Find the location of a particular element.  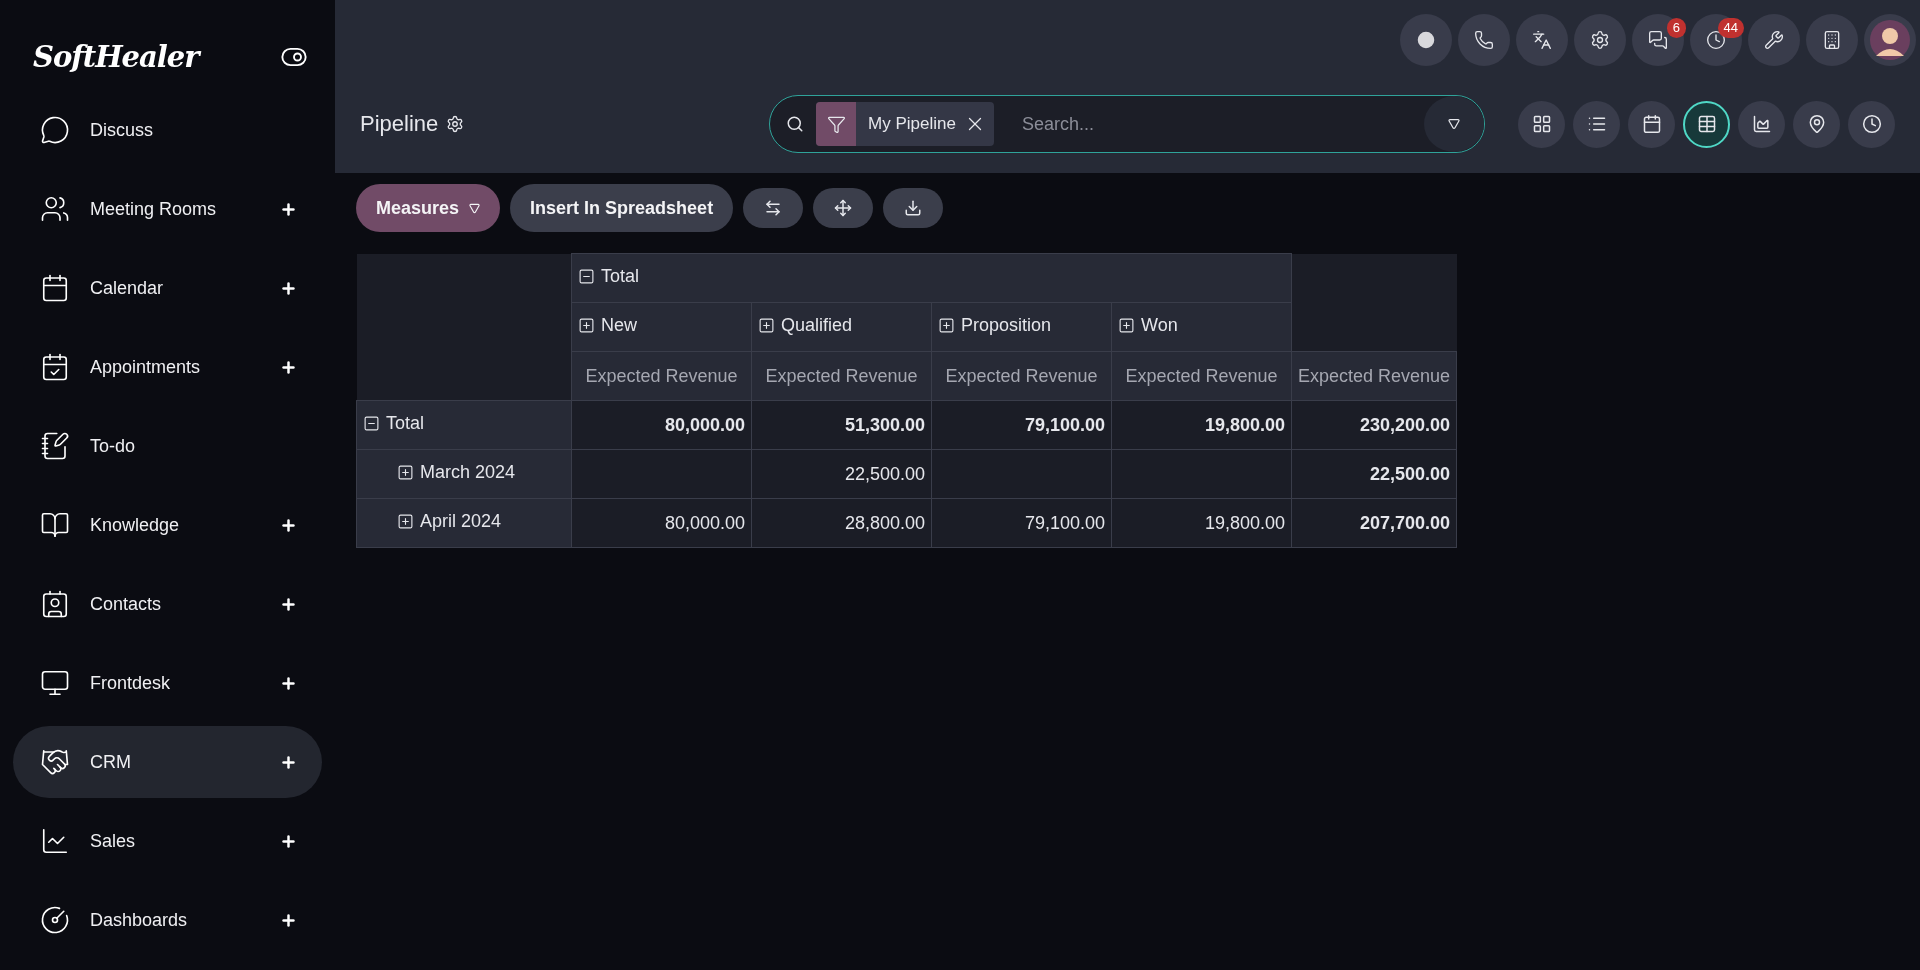

activity-button: 44 is located at coordinates (1716, 40).